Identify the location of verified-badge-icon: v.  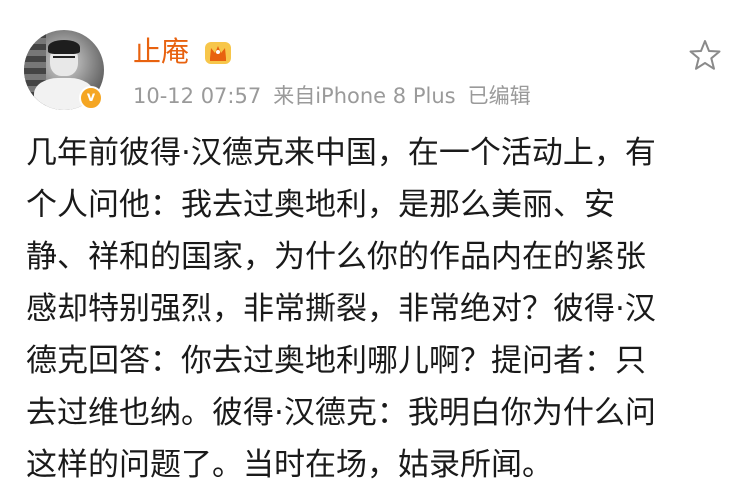
(91, 98).